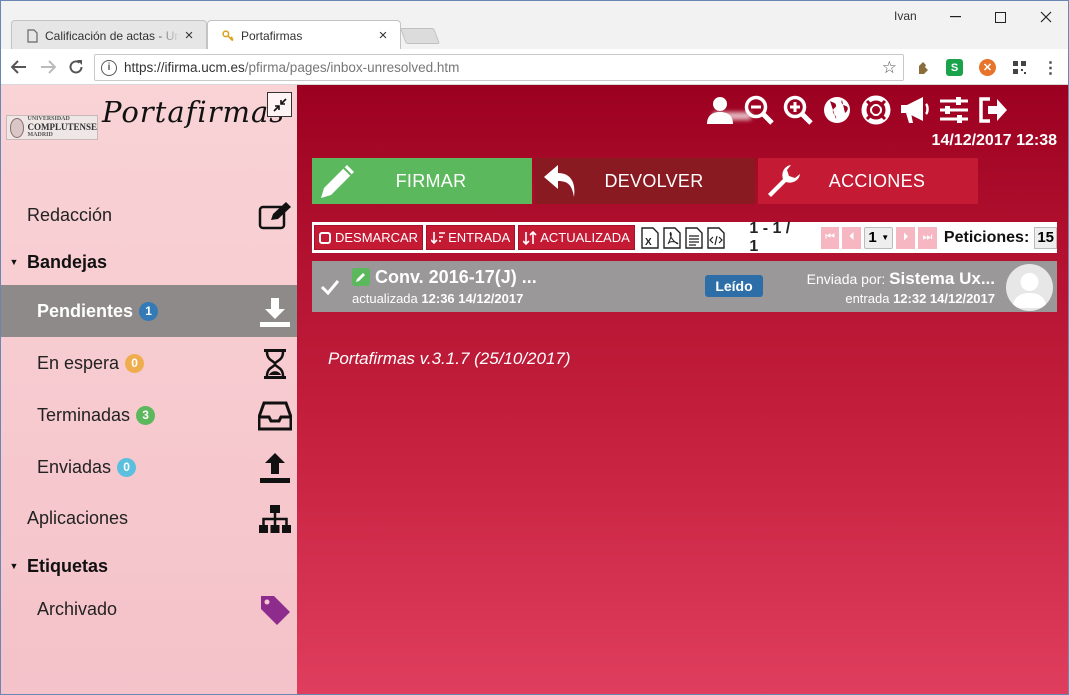  I want to click on entry-label: entrada, so click(867, 298).